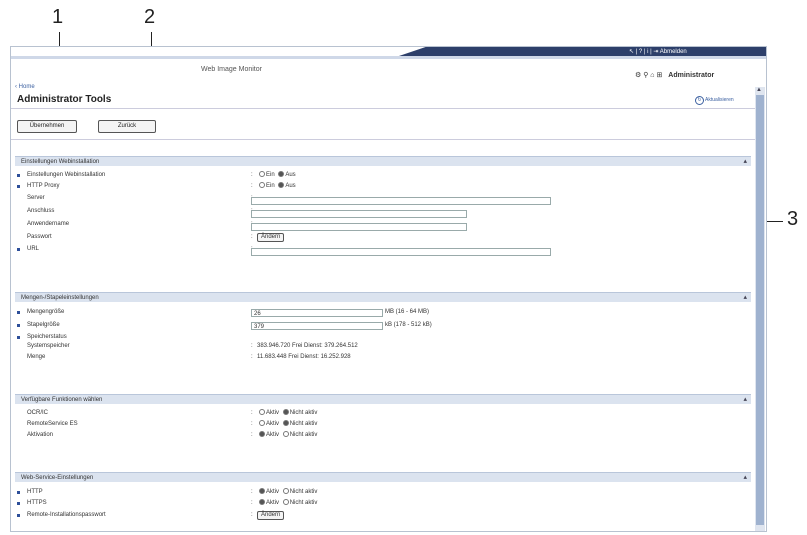 This screenshot has height=535, width=807. What do you see at coordinates (445, 325) in the screenshot?
I see `stack-size-hint: kB (178 - 512 kB)` at bounding box center [445, 325].